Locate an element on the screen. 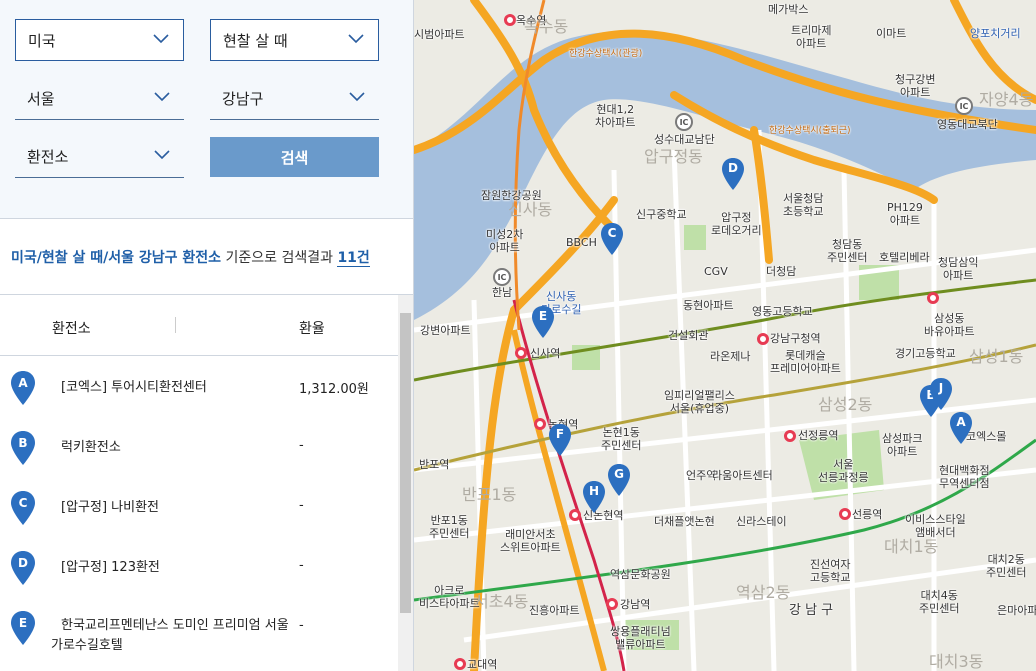  trade-type-select: 현찰 살 때 is located at coordinates (294, 40).